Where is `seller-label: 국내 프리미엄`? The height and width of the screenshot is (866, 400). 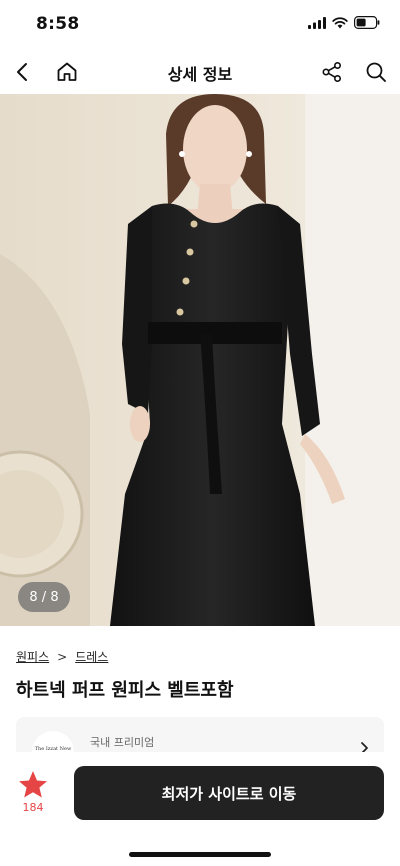 seller-label: 국내 프리미엄 is located at coordinates (122, 742).